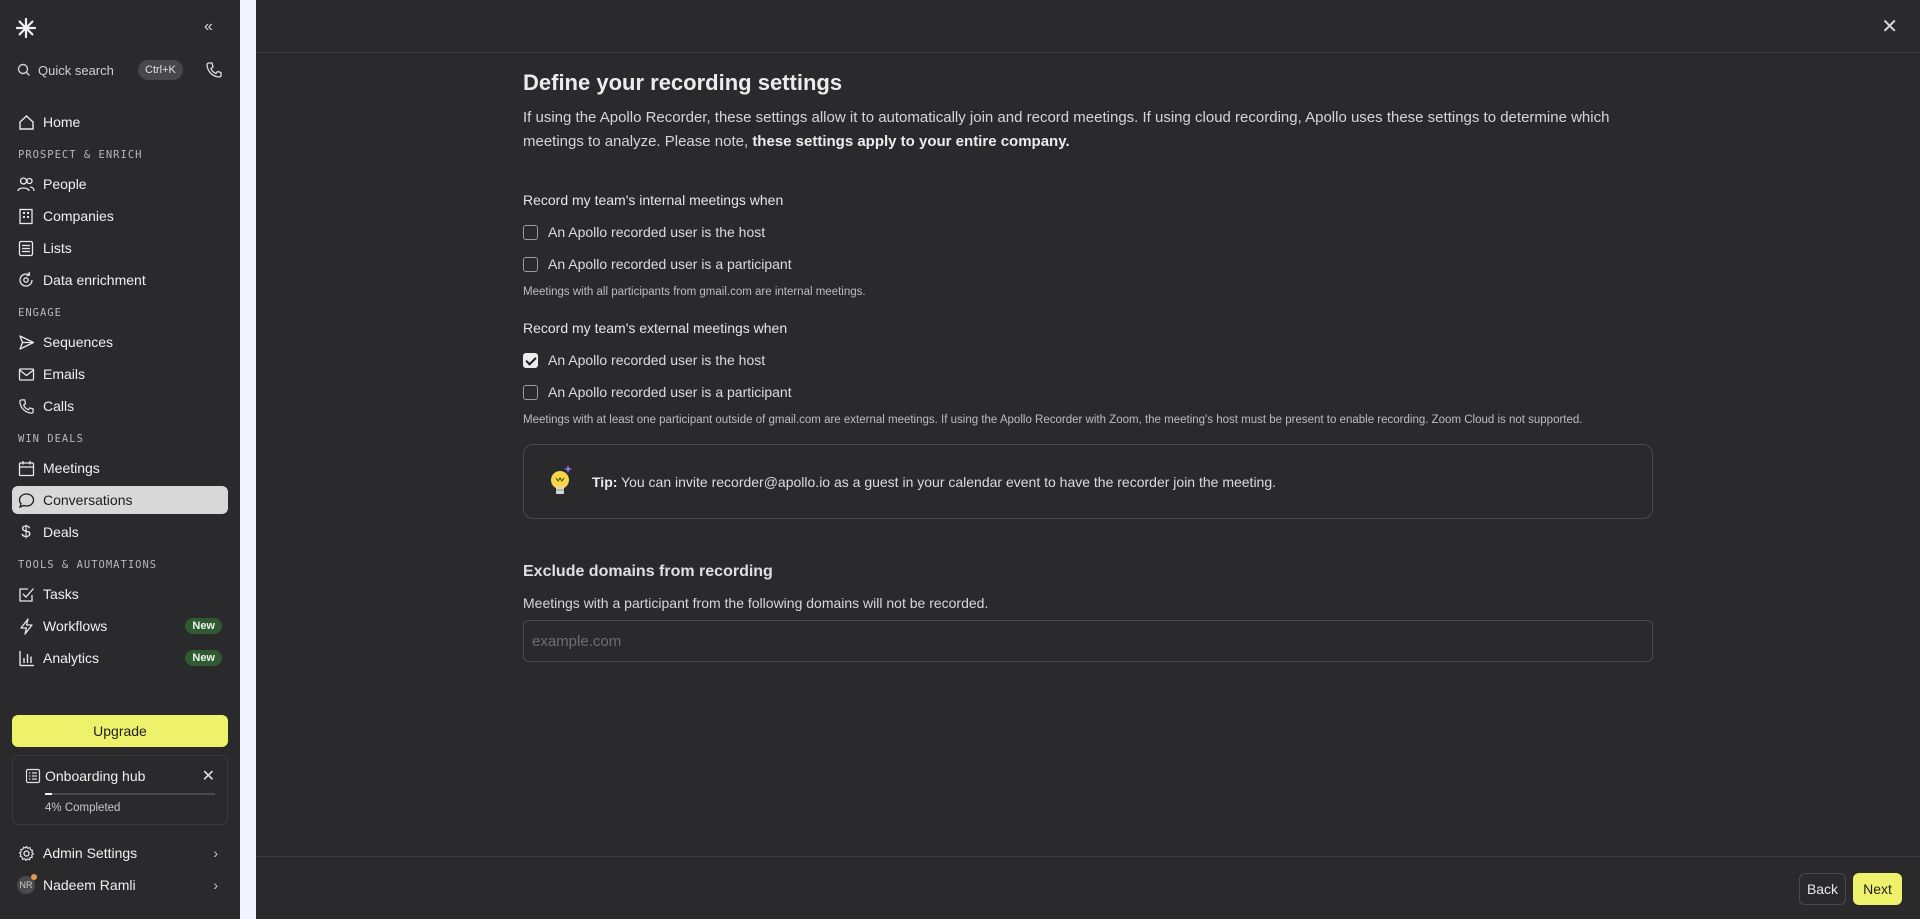 The image size is (1920, 919). I want to click on people-icon, so click(26, 184).